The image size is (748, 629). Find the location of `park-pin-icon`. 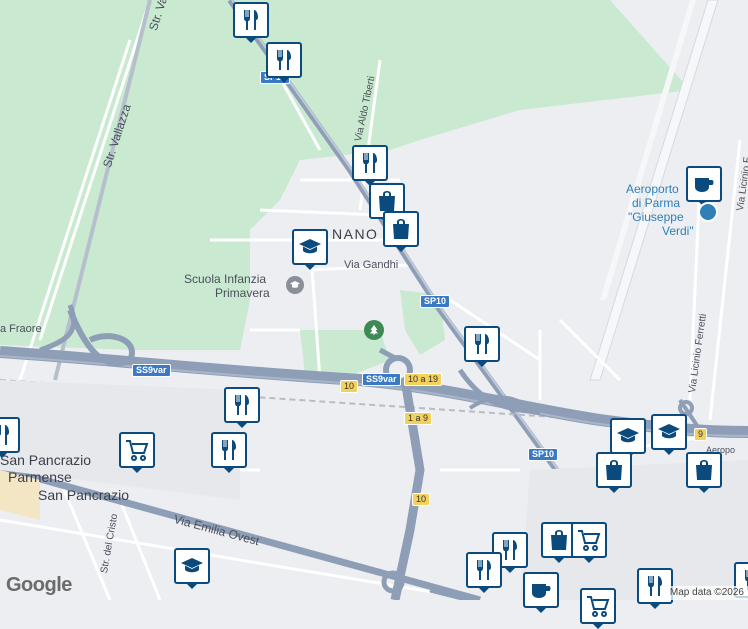

park-pin-icon is located at coordinates (374, 330).